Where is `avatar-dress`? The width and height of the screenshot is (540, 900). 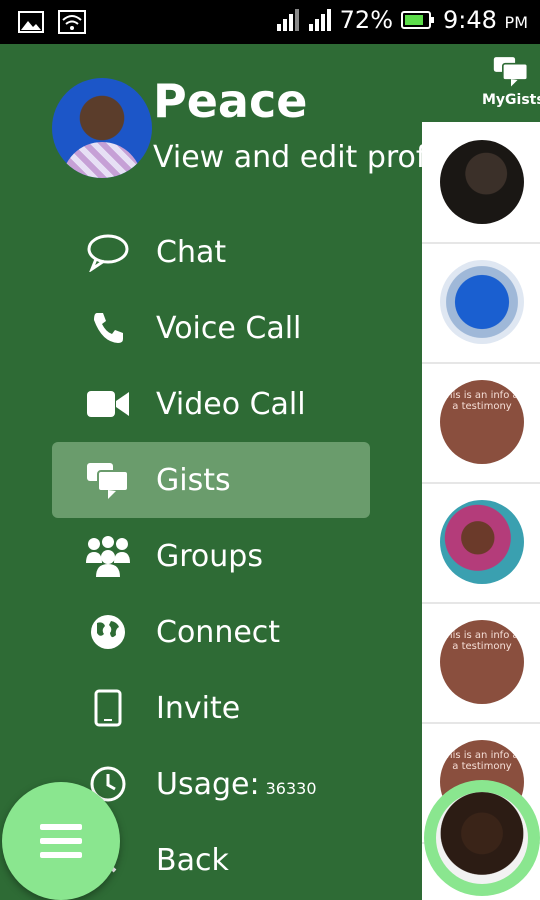
avatar-dress is located at coordinates (102, 160).